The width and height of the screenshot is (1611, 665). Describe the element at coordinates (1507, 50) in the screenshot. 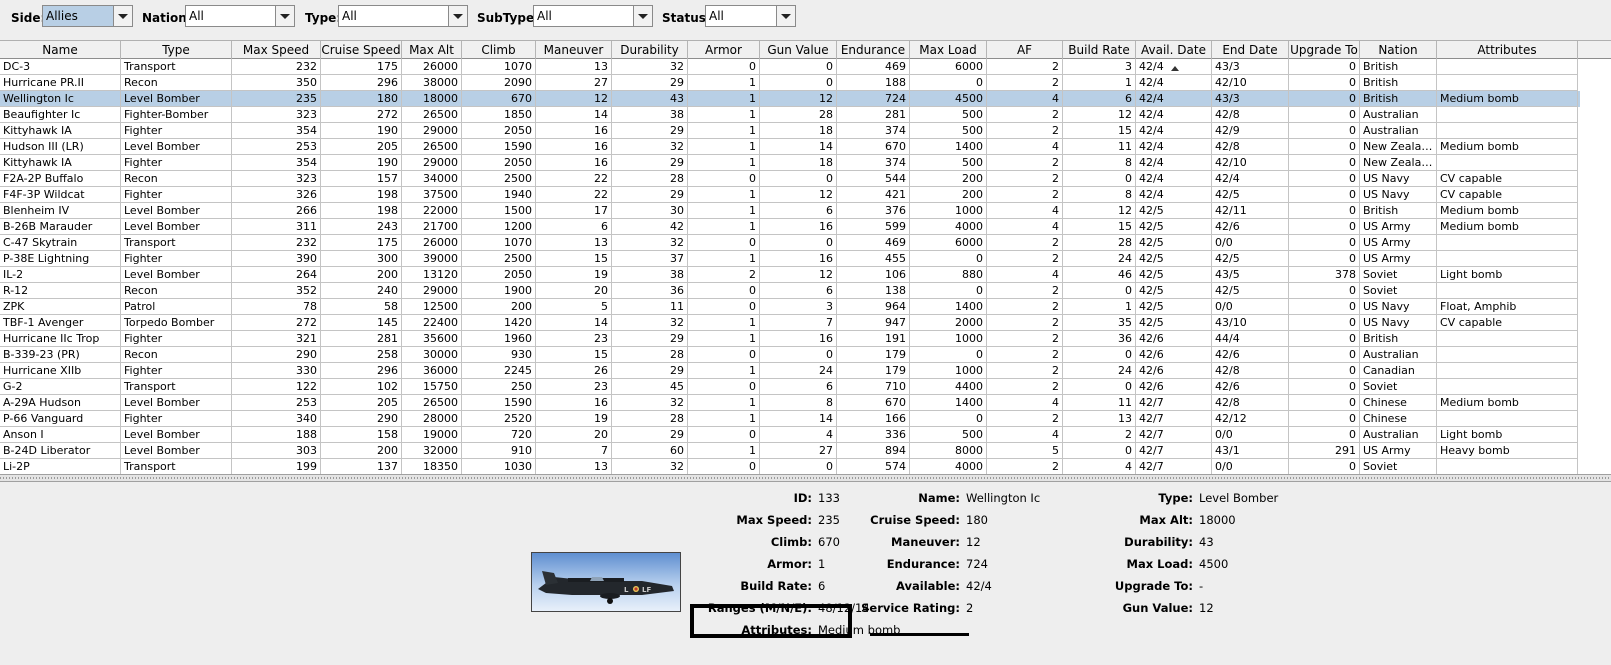

I see `column-header-attributes: Attributes` at that location.